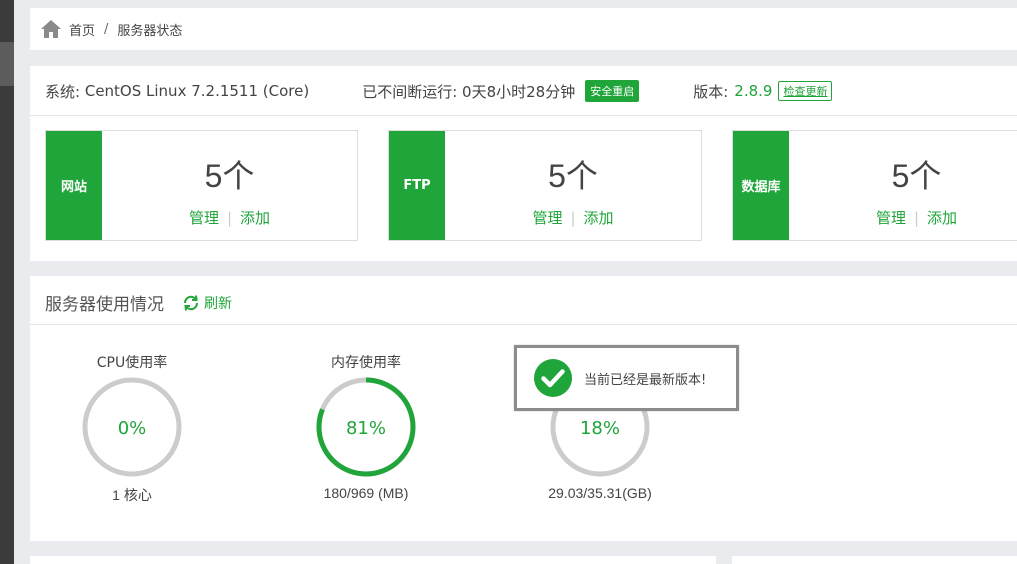 The width and height of the screenshot is (1017, 564). What do you see at coordinates (132, 495) in the screenshot?
I see `cpu-gauge-footer: 1 核心` at bounding box center [132, 495].